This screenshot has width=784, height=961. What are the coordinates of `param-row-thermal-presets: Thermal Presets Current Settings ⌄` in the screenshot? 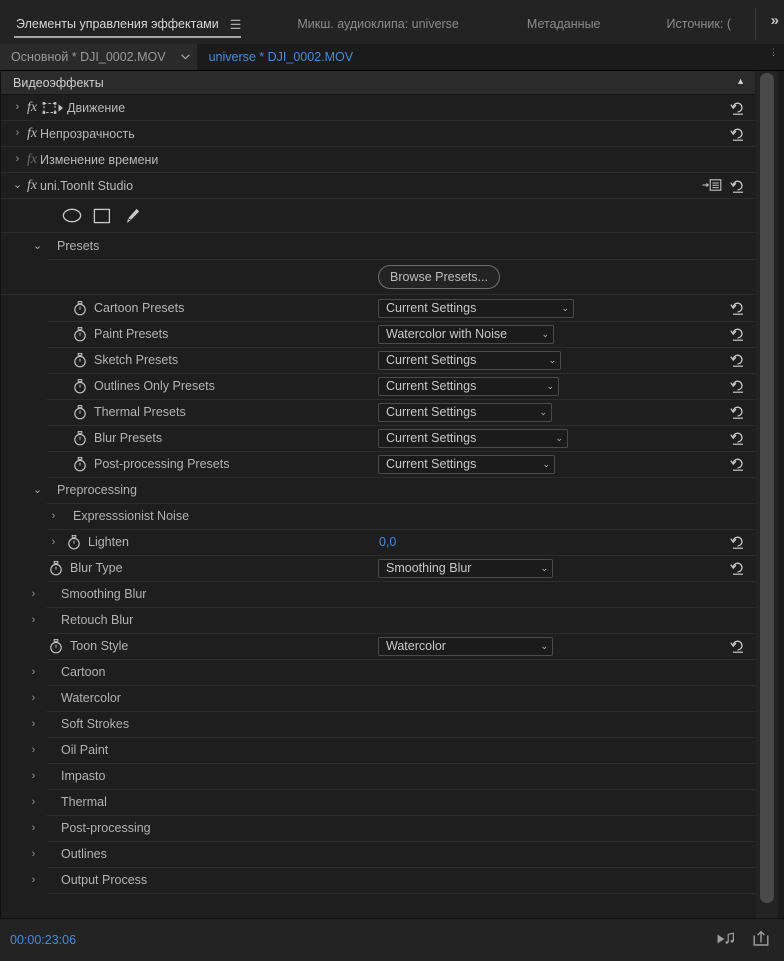 It's located at (378, 412).